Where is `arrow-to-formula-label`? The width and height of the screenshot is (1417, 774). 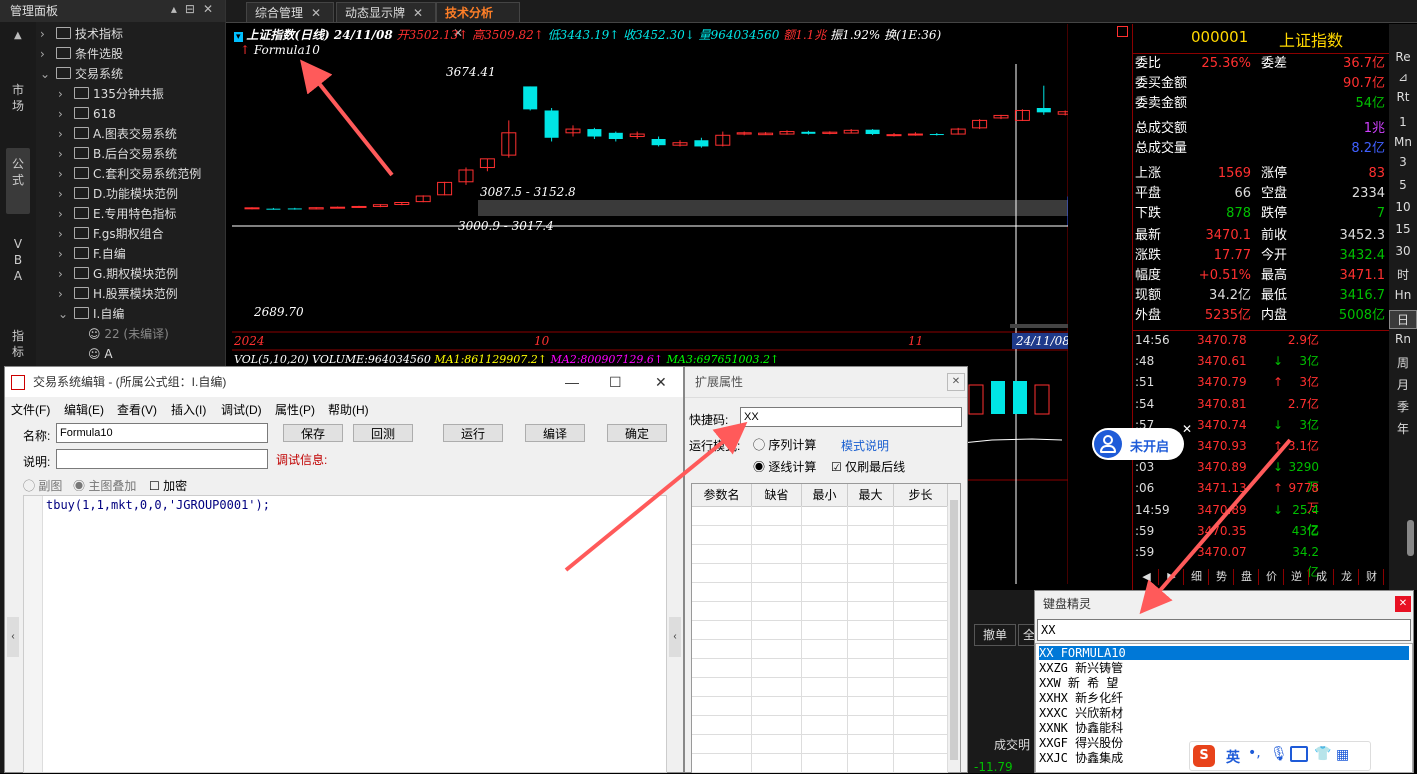
arrow-to-formula-label is located at coordinates (347, 118).